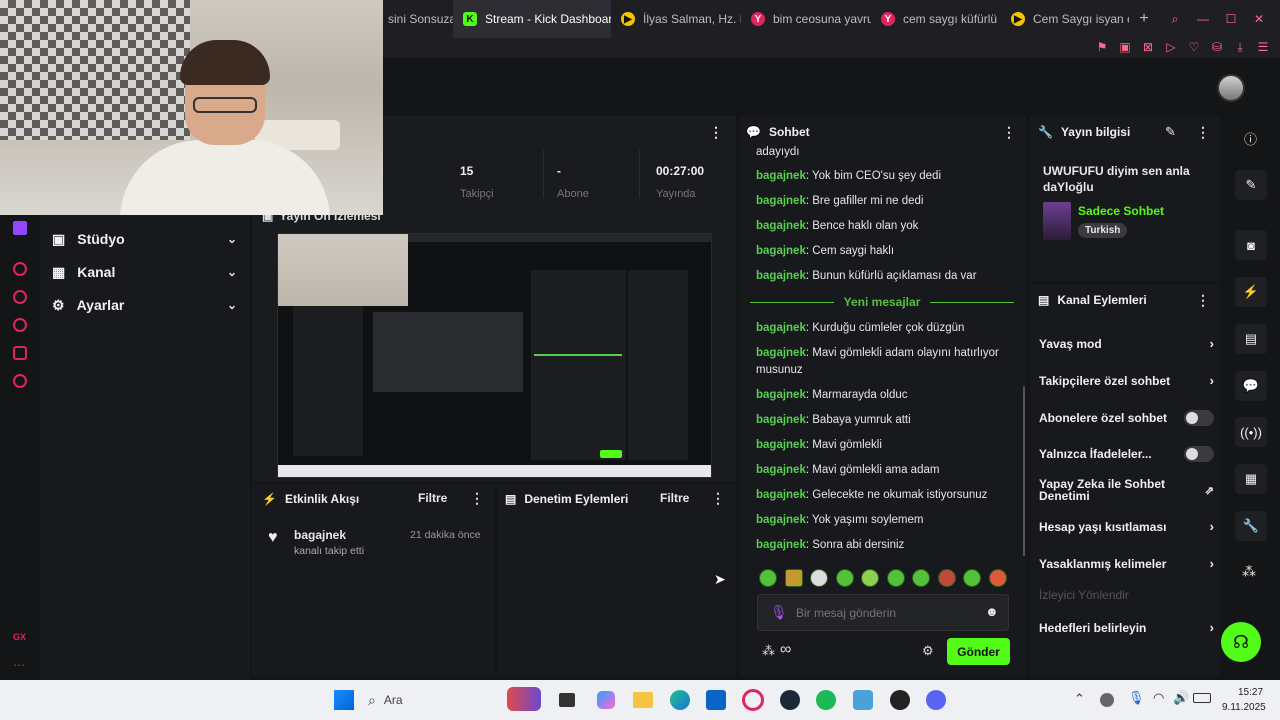 The width and height of the screenshot is (1280, 720). I want to click on lightning-icon: ⚡, so click(1251, 292).